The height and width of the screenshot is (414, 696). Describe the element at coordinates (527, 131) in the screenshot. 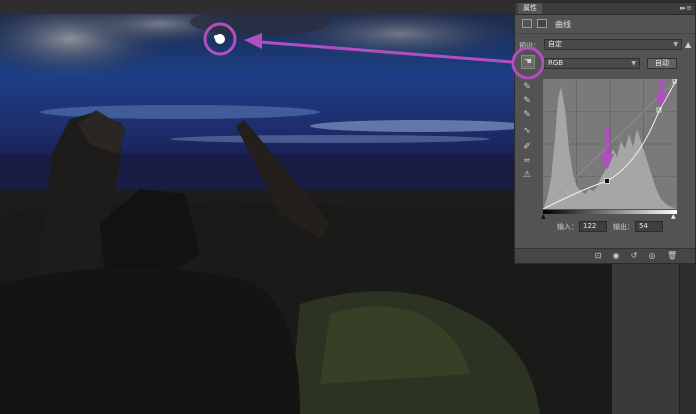

I see `curve-edit-icon: ∿` at that location.